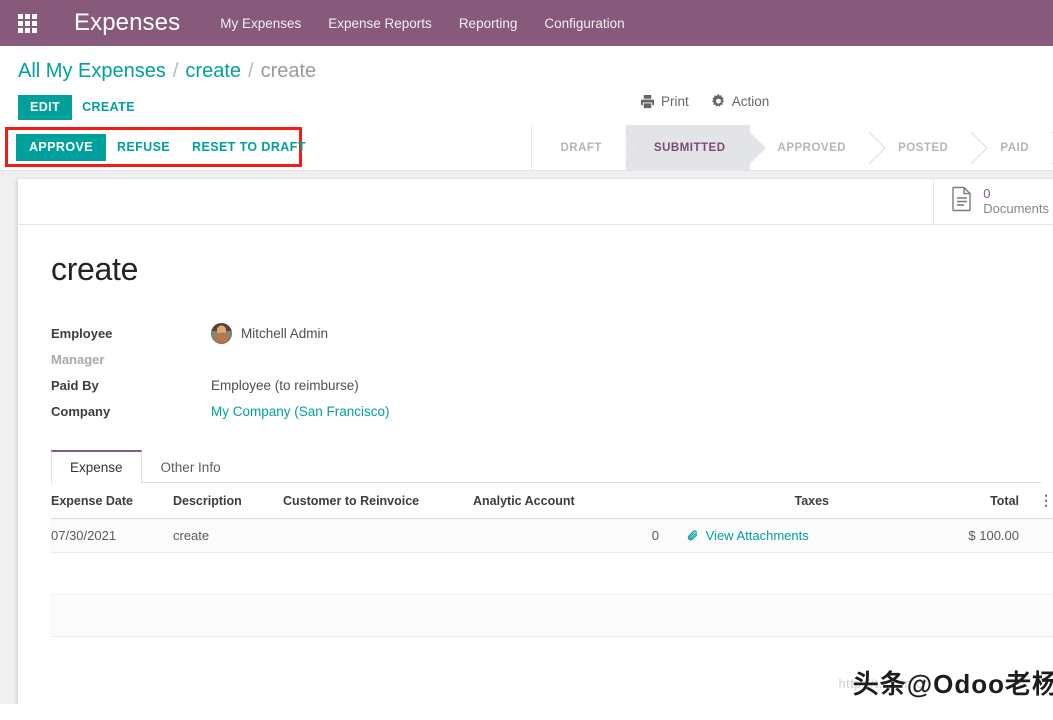 Image resolution: width=1053 pixels, height=720 pixels. Describe the element at coordinates (535, 202) in the screenshot. I see `smart-button-row: 0 Documents` at that location.